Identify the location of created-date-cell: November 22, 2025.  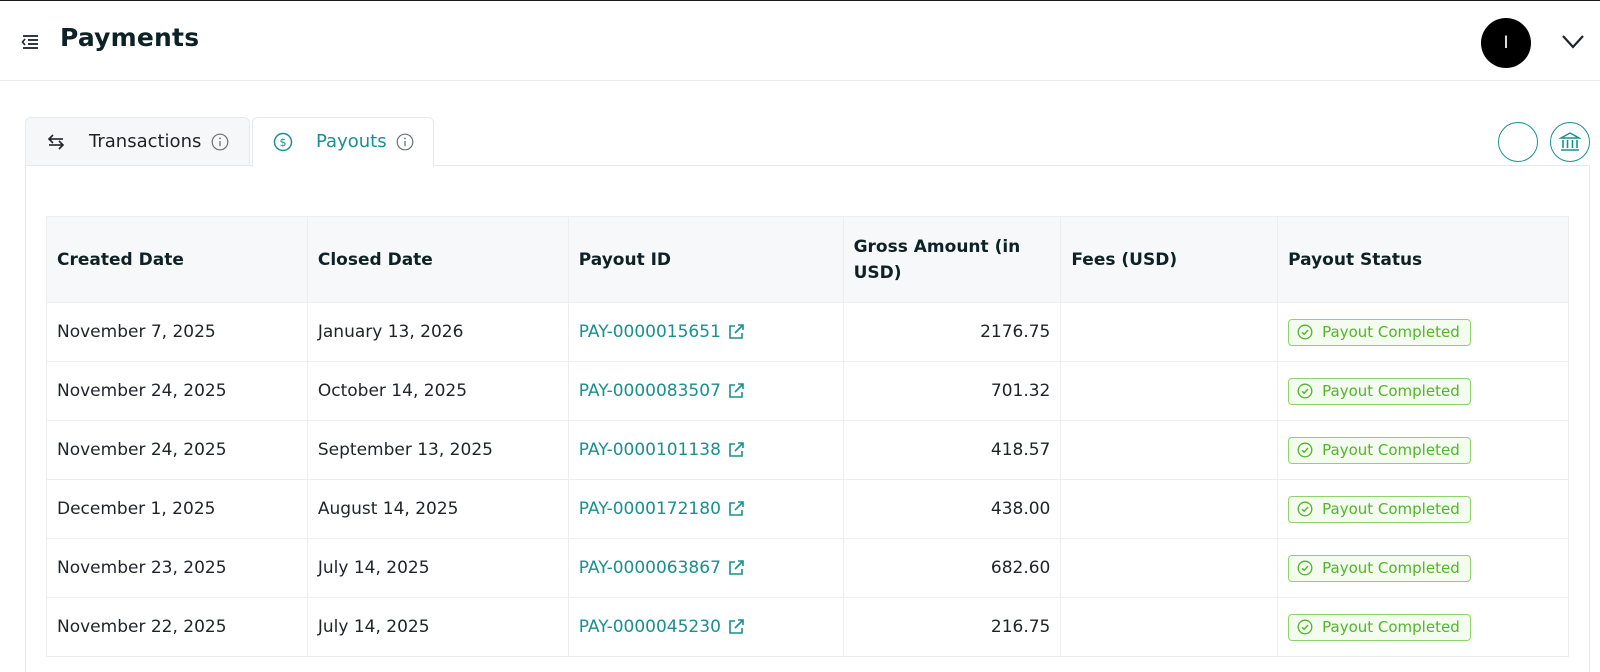
(177, 627).